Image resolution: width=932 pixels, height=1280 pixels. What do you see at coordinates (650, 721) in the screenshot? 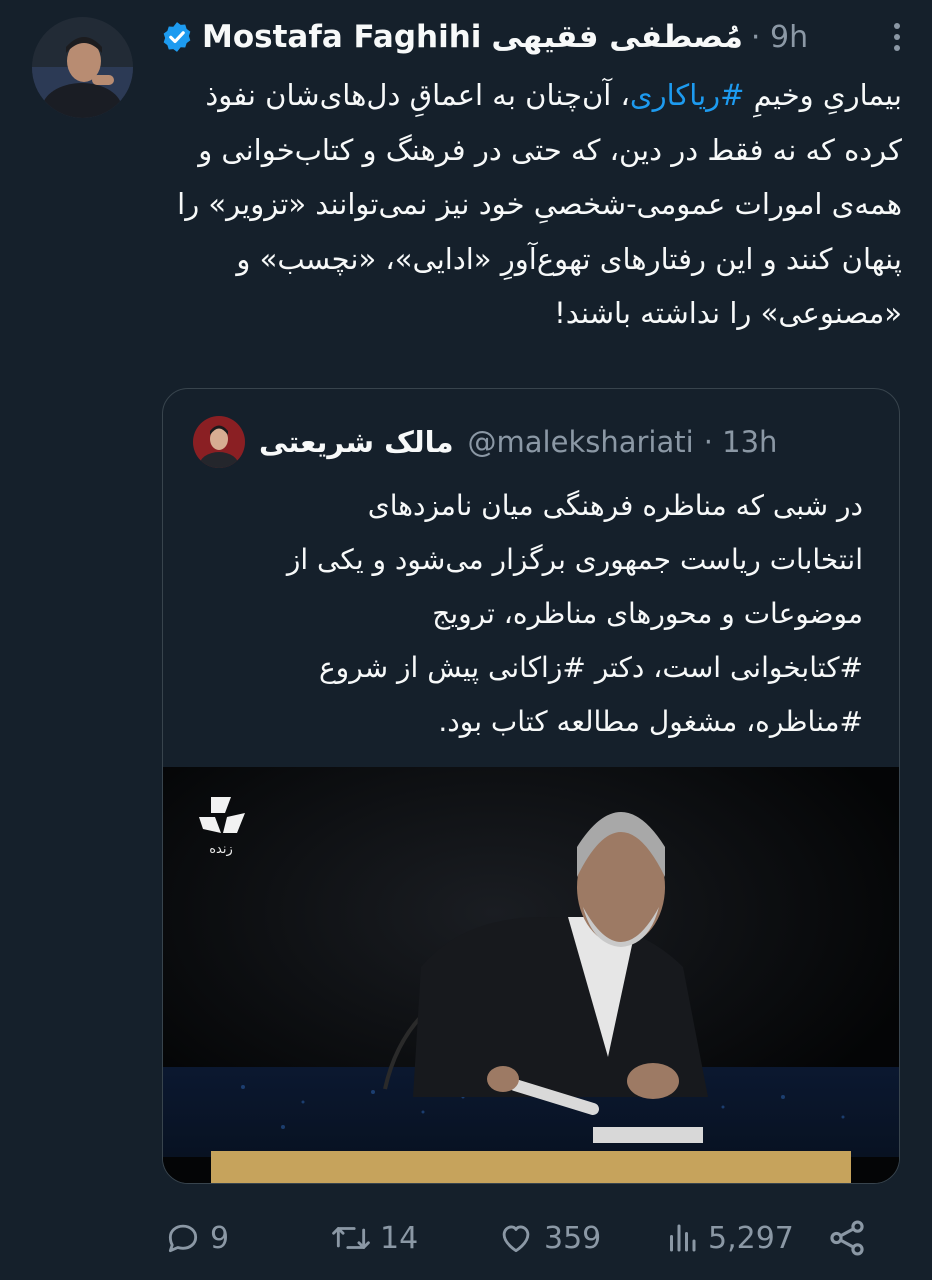
I see `quoted-text-line: #مناظره، مشغول مطالعه کتاب بود.` at bounding box center [650, 721].